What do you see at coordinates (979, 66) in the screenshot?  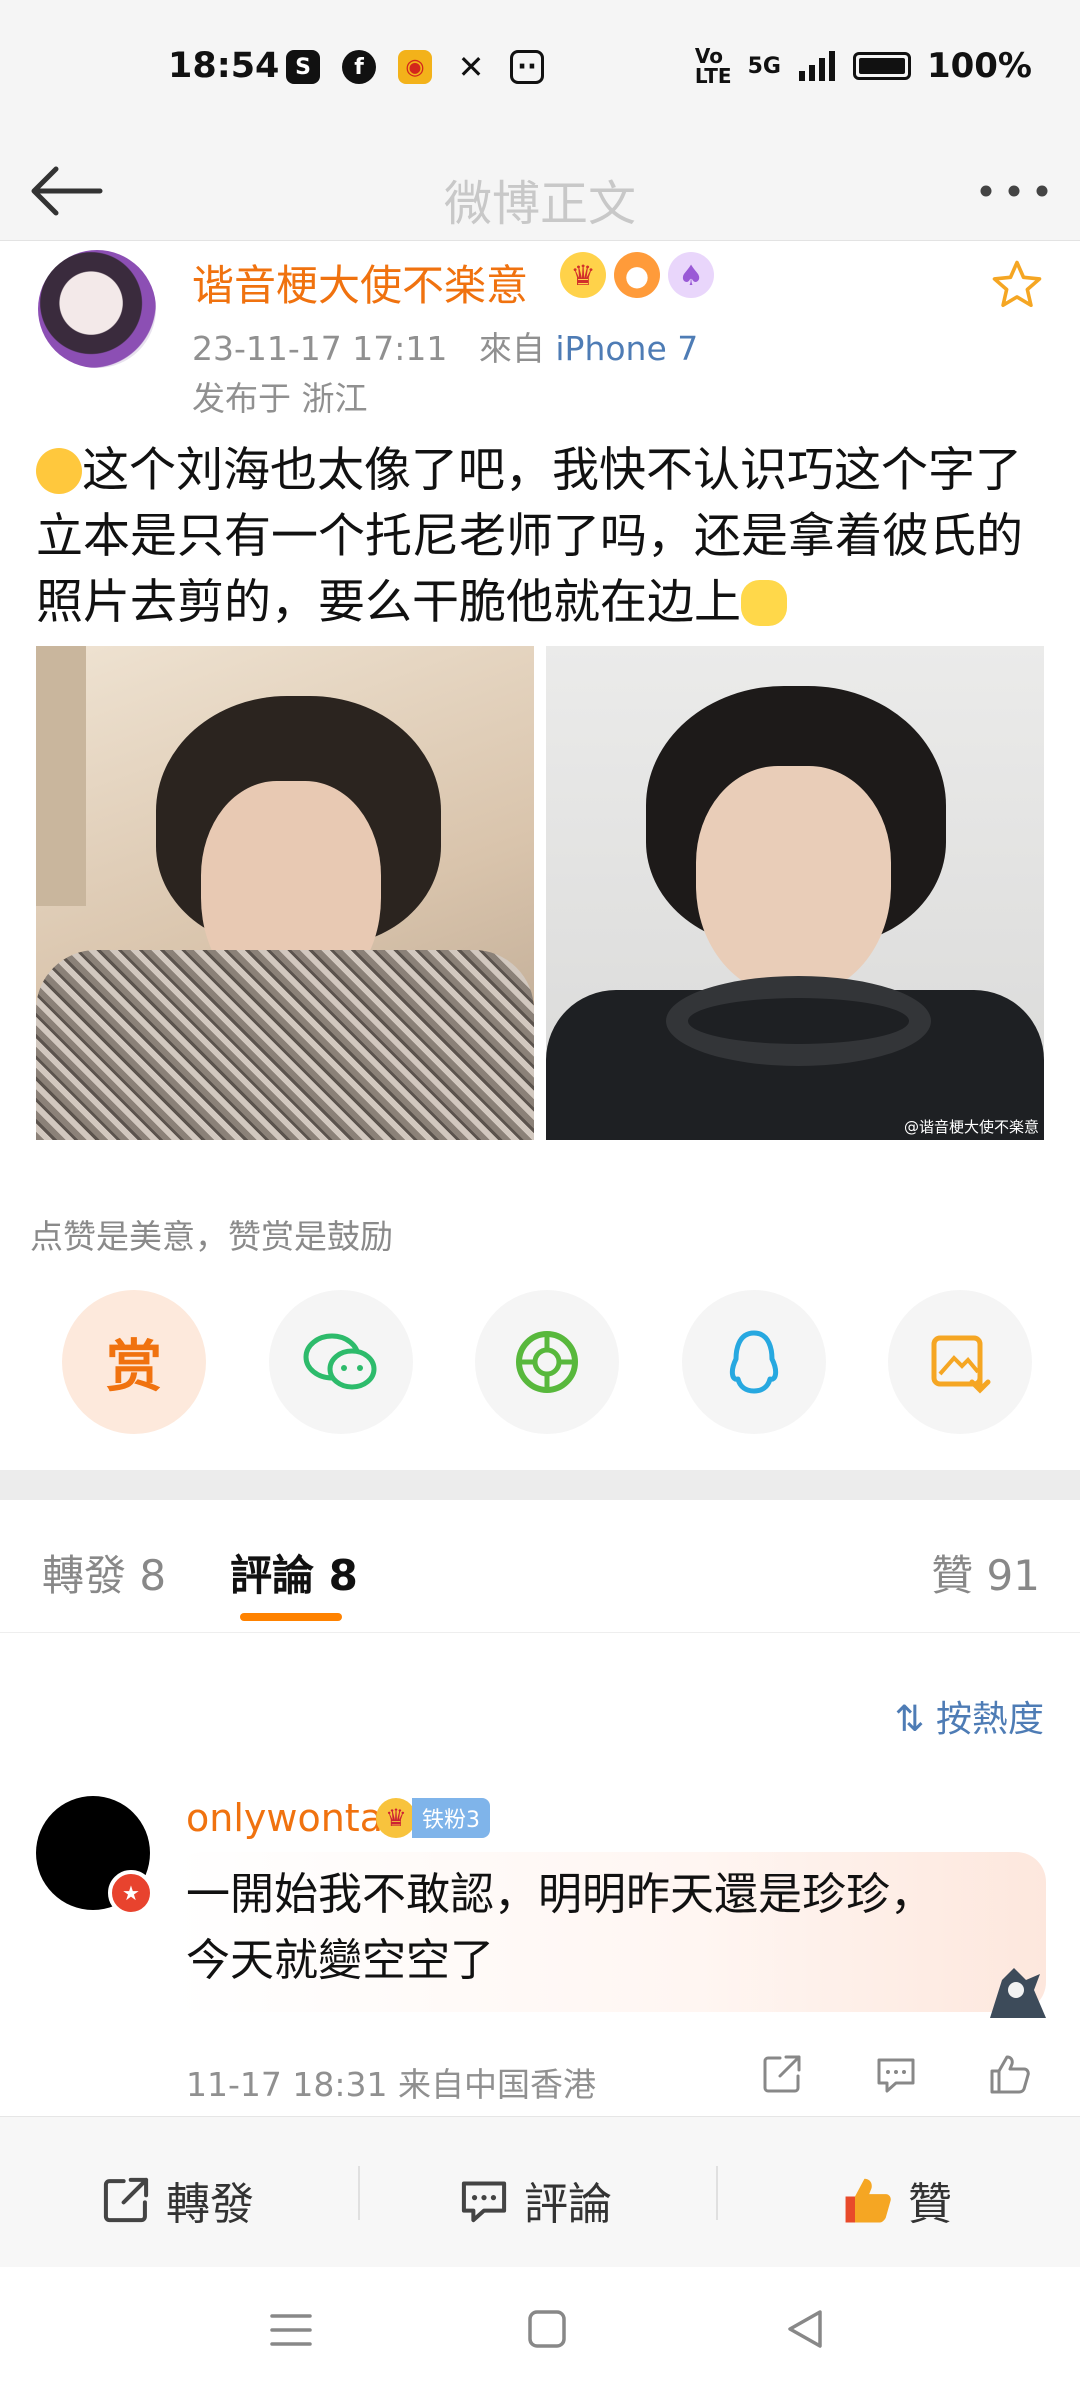 I see `battery-level: 100%` at bounding box center [979, 66].